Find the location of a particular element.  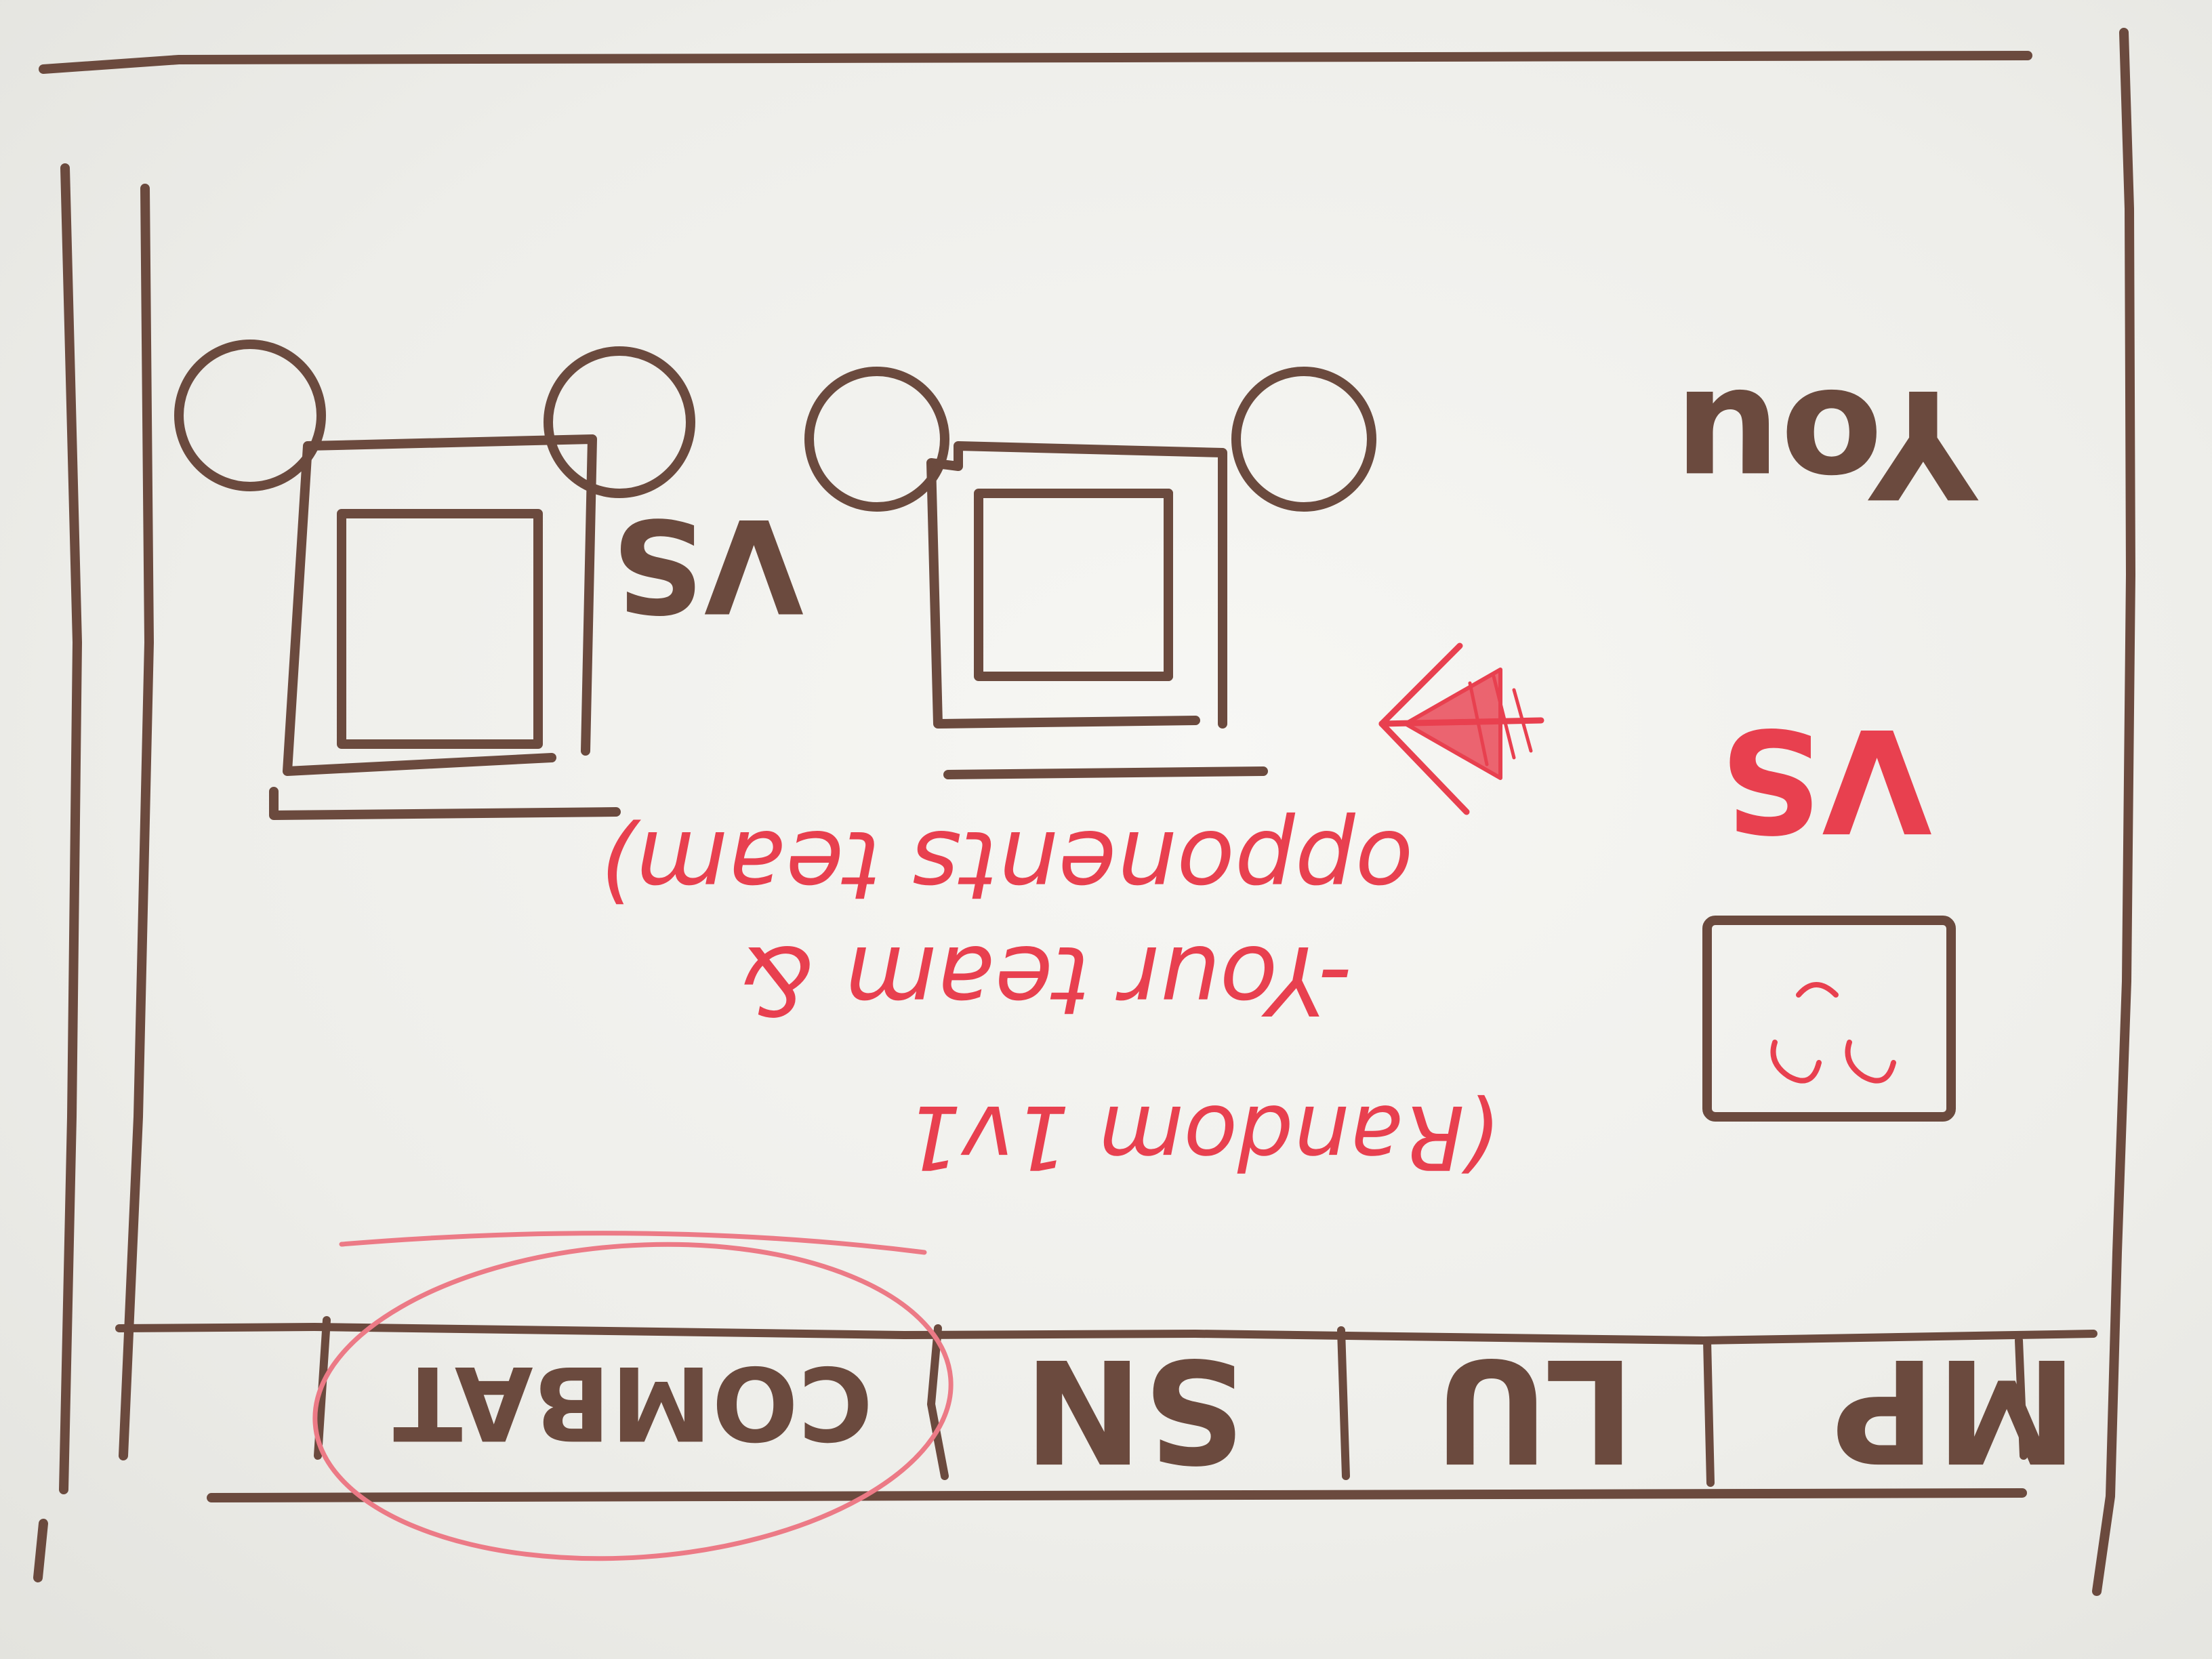

vs-teams-label: VS is located at coordinates (708, 565).